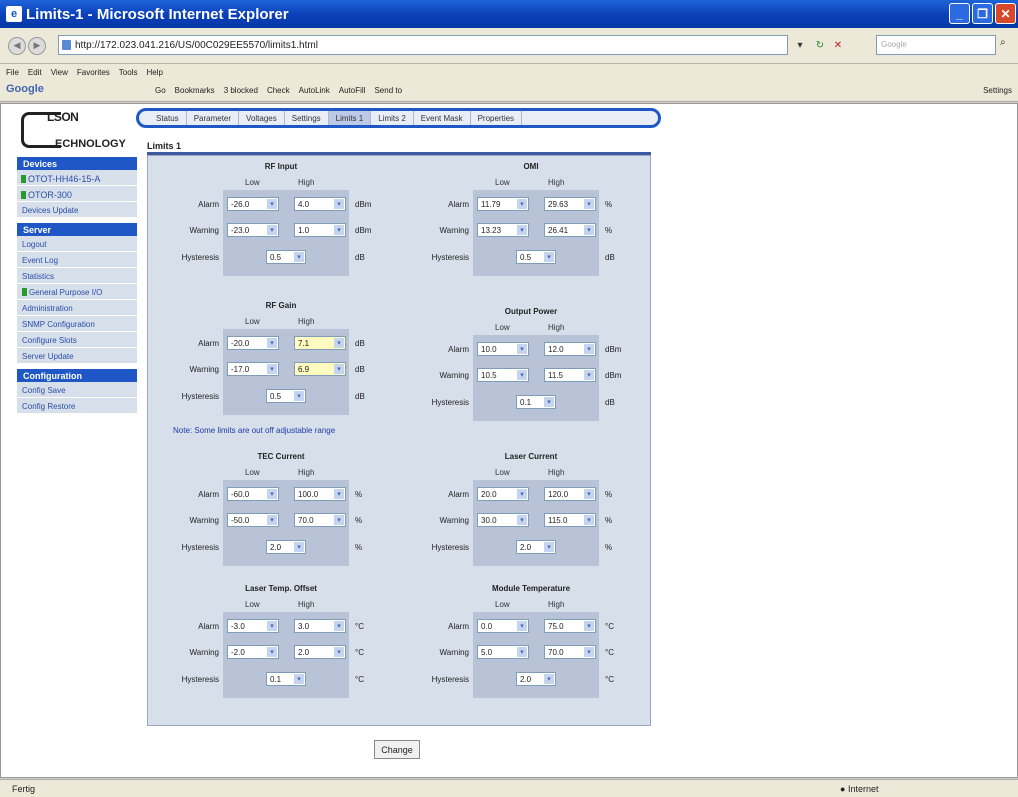 The height and width of the screenshot is (797, 1018). I want to click on menu-favorites: Favorites, so click(93, 72).